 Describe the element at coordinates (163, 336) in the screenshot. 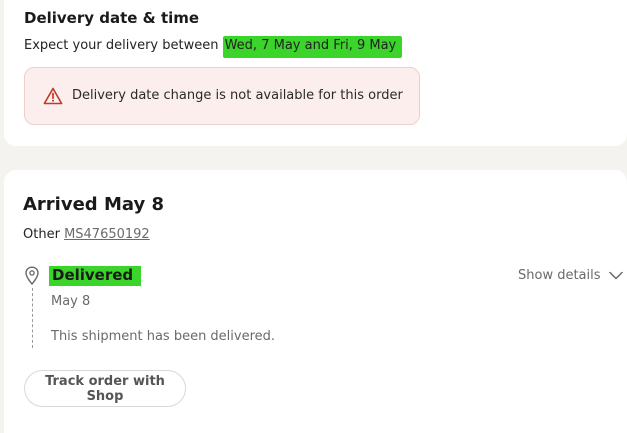

I see `delivery-status-description: This shipment has been delivered.` at that location.